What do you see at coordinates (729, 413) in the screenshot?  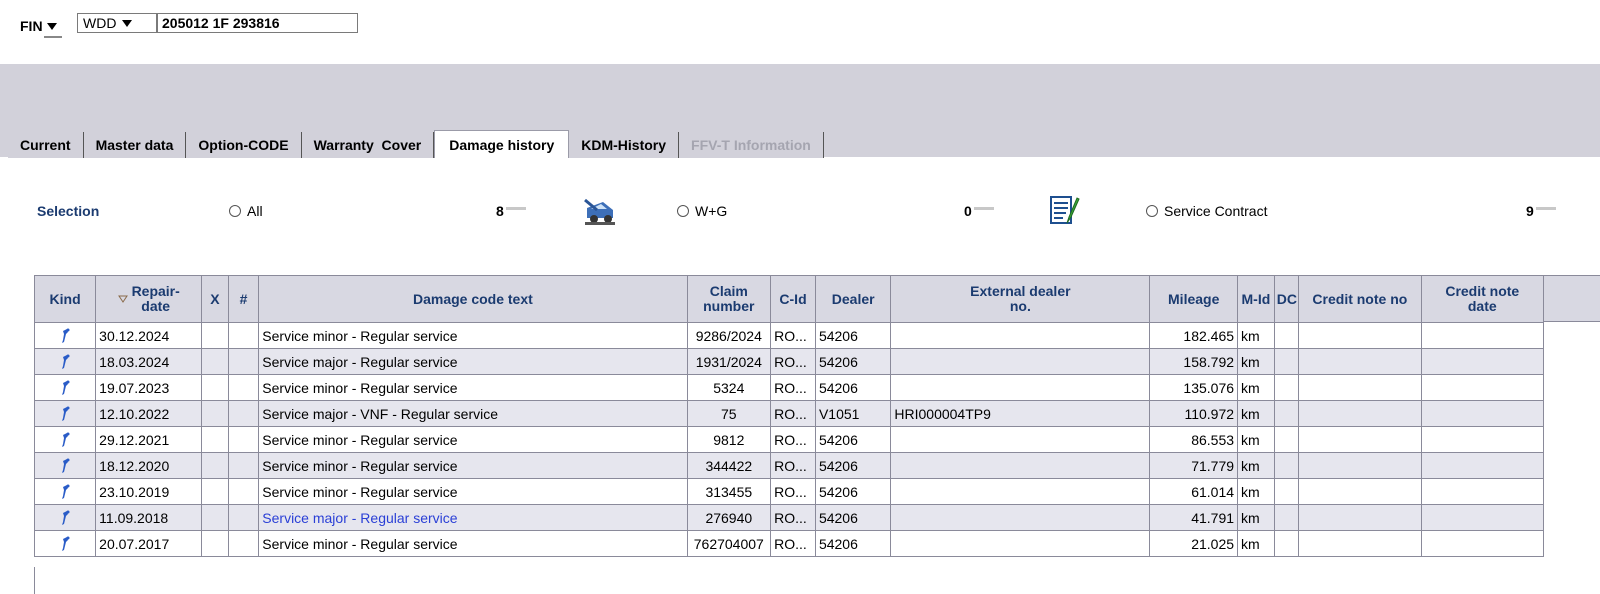 I see `claim-number-cell: 75` at bounding box center [729, 413].